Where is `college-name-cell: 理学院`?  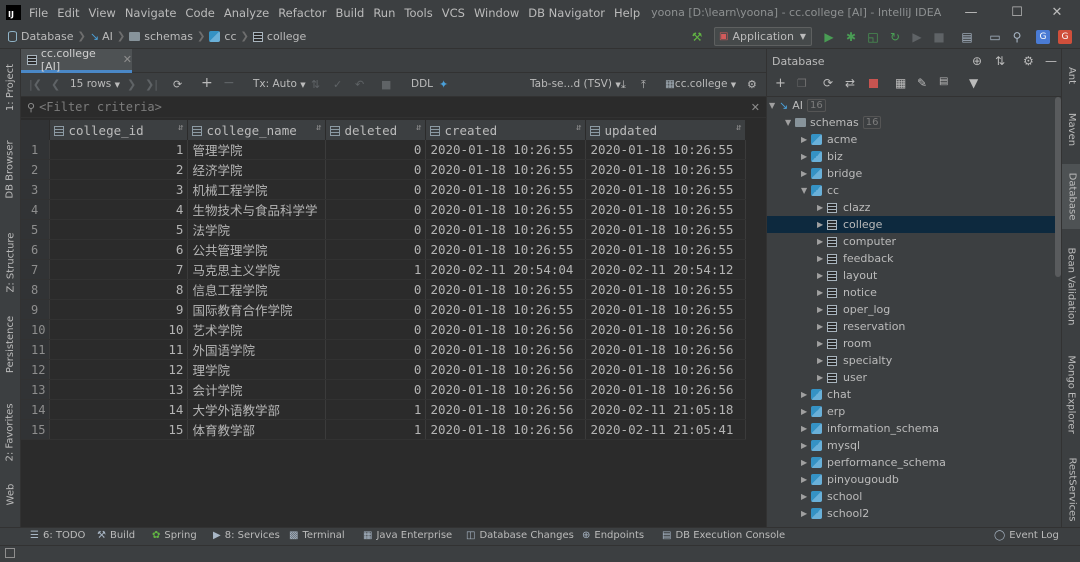
college-name-cell: 理学院 is located at coordinates (257, 370).